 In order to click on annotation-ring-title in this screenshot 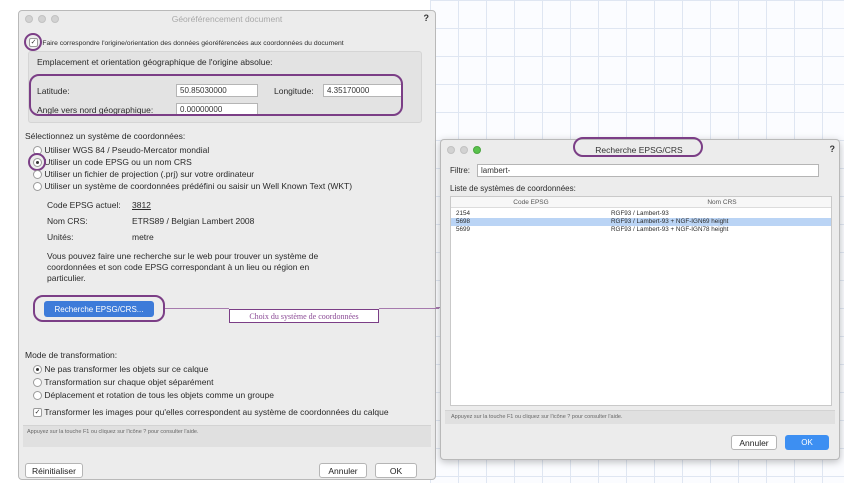, I will do `click(638, 147)`.